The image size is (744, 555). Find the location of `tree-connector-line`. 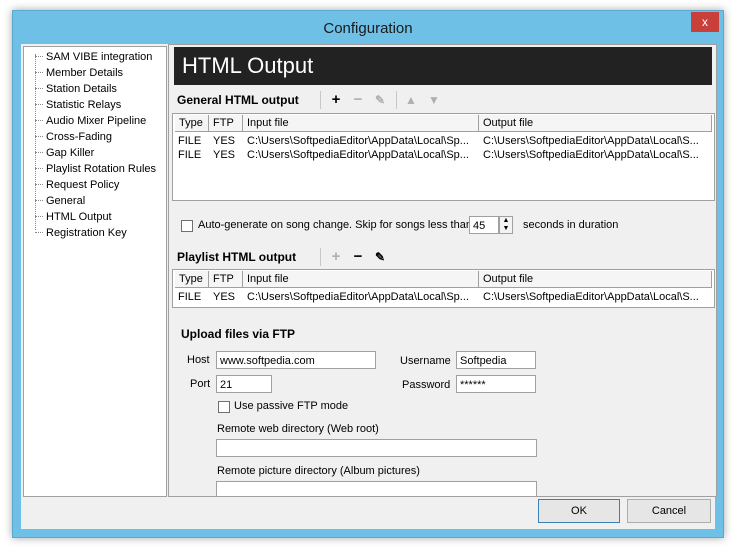

tree-connector-line is located at coordinates (35, 142).